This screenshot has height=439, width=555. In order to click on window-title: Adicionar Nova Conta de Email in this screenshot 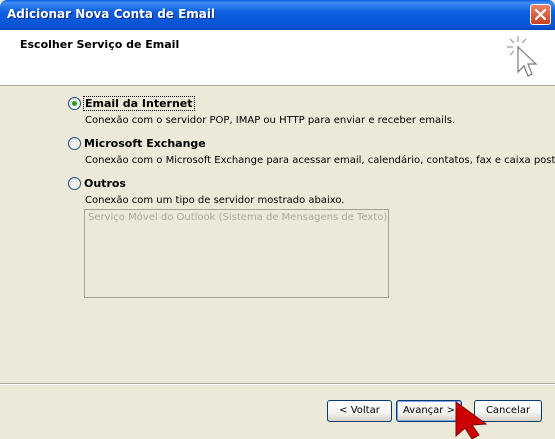, I will do `click(111, 14)`.